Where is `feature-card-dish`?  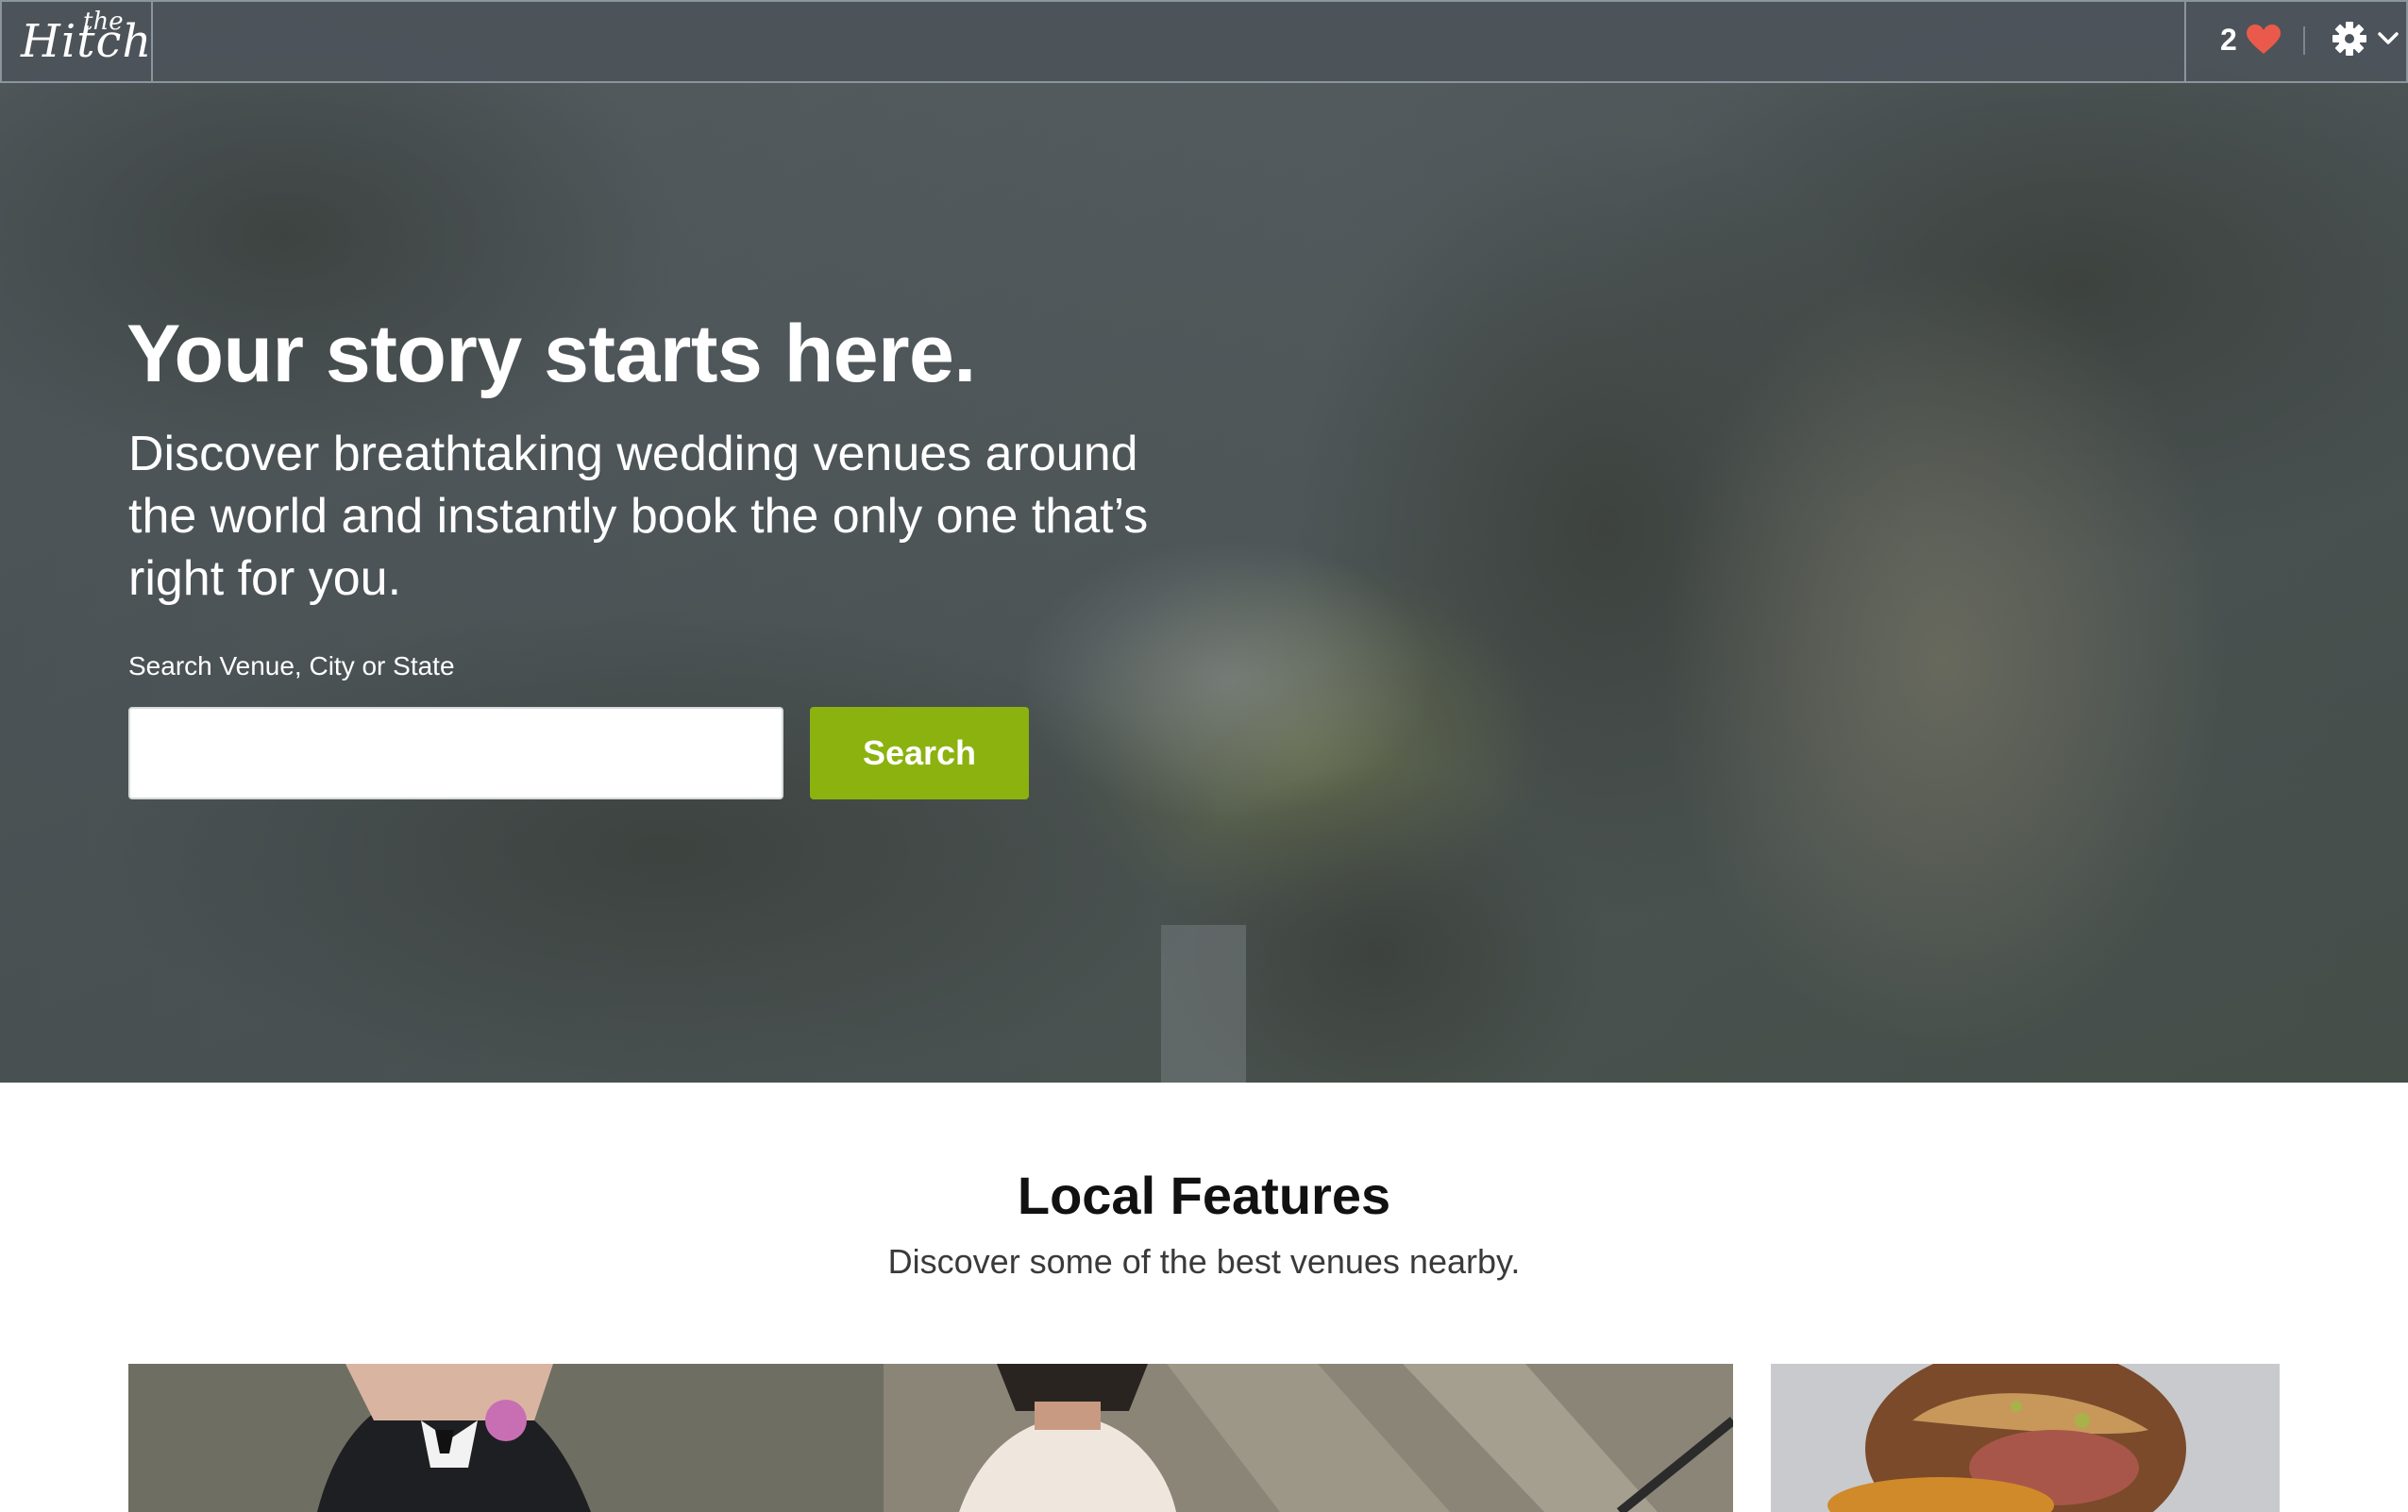
feature-card-dish is located at coordinates (2026, 1438).